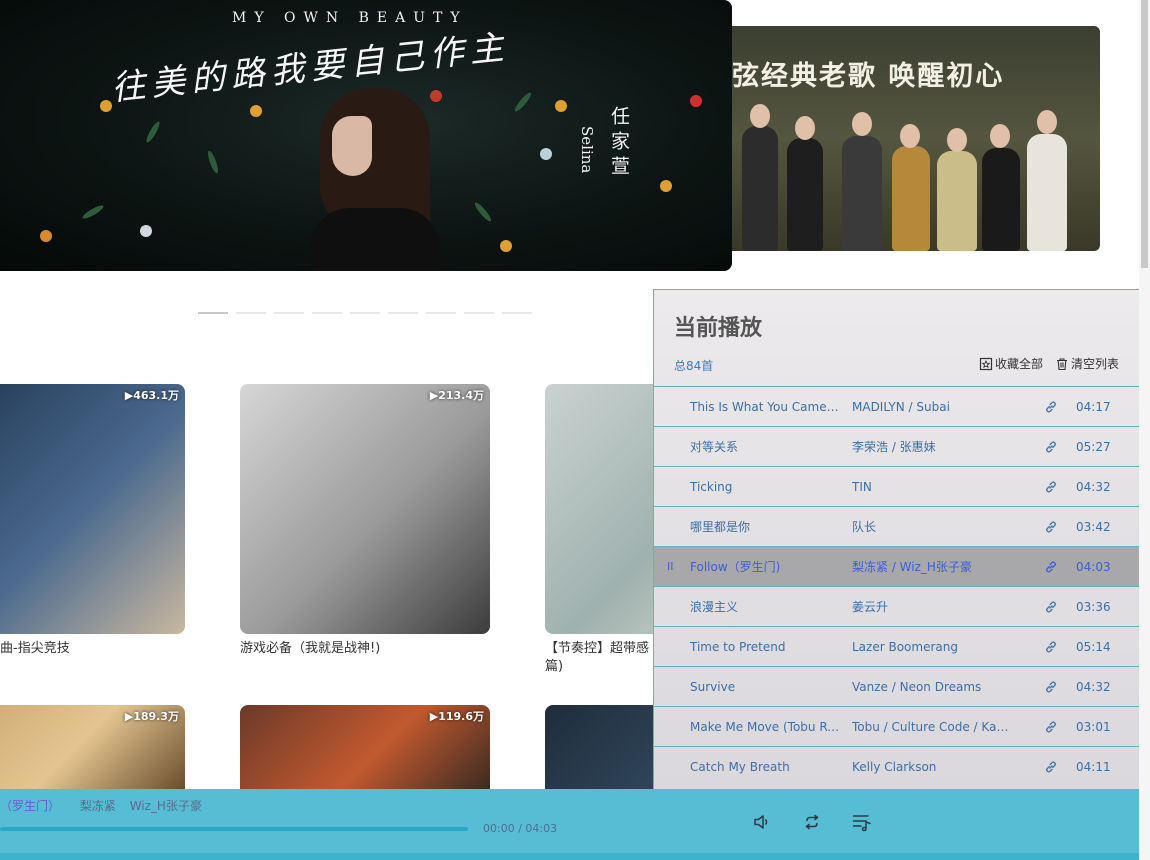 The width and height of the screenshot is (1150, 860). I want to click on banner-artist-cn: 任家萱, so click(619, 143).